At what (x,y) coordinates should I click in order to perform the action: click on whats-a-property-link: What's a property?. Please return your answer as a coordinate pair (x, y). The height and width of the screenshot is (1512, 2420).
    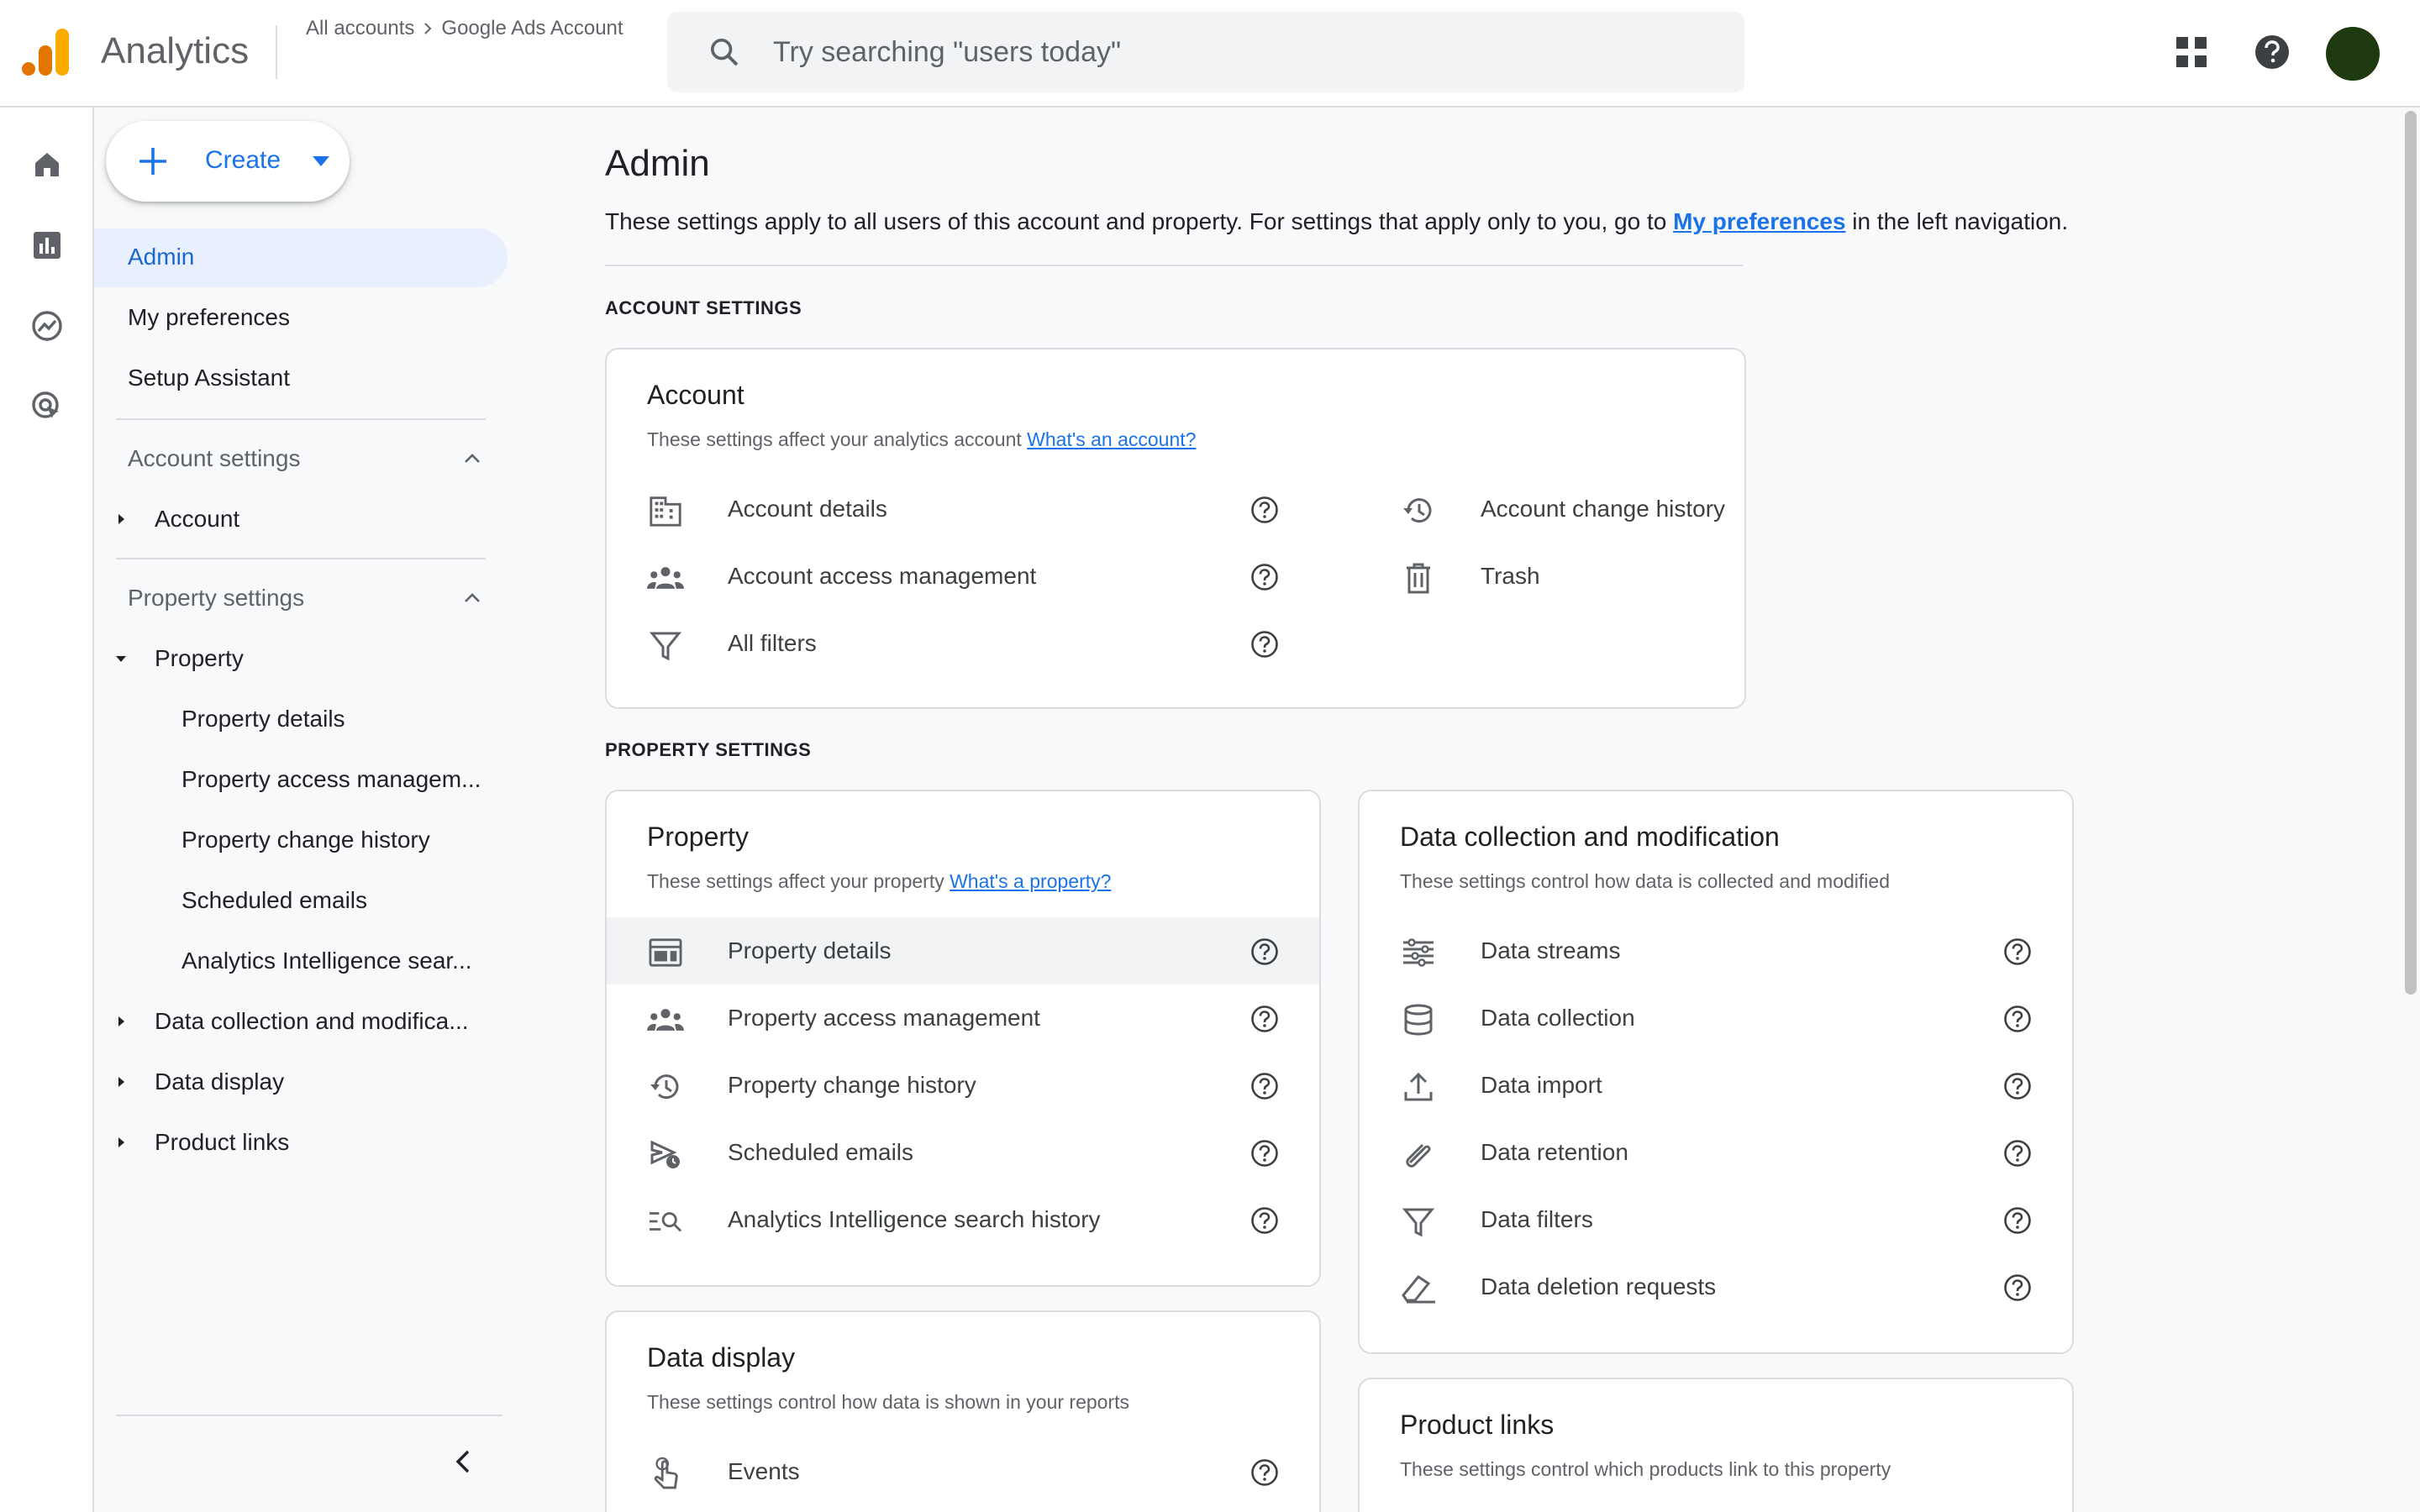
    Looking at the image, I should click on (1030, 881).